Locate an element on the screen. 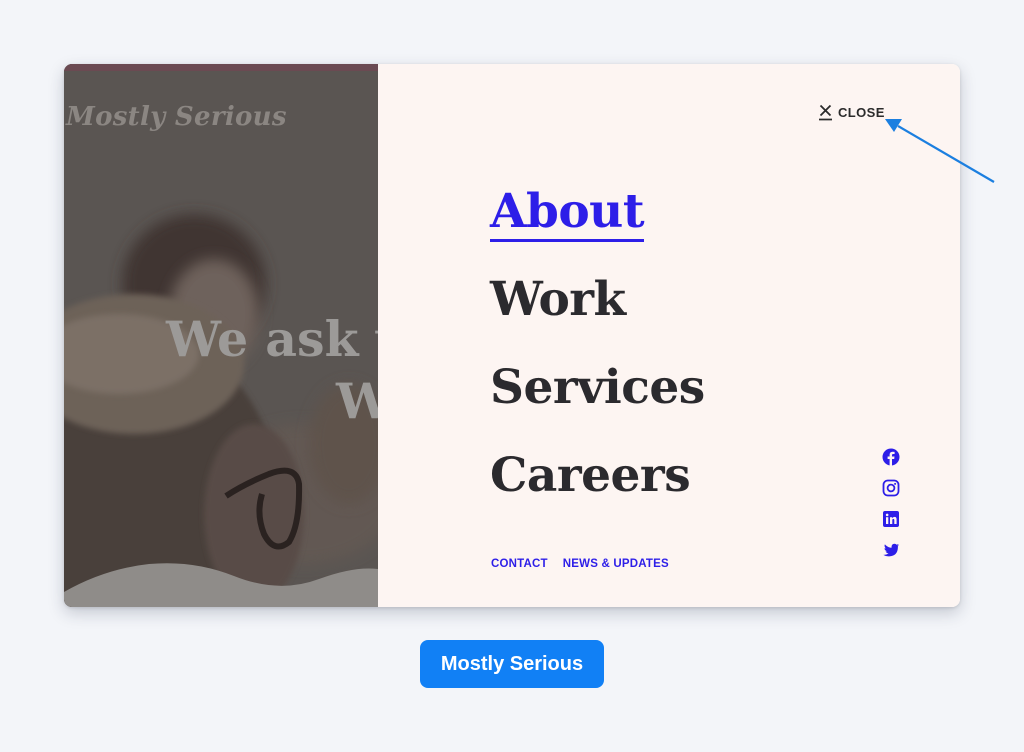 The image size is (1024, 752). nav-item-label: Work is located at coordinates (558, 299).